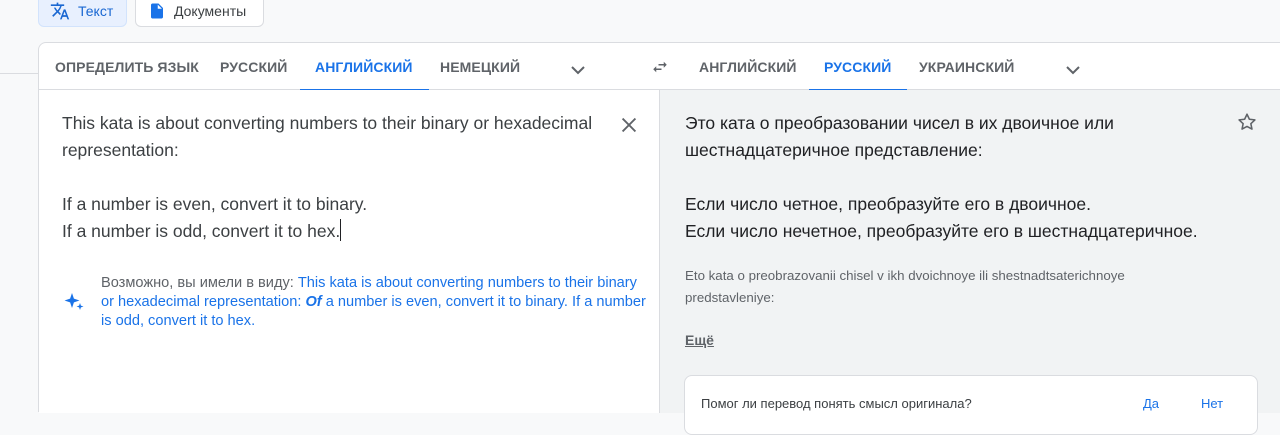 This screenshot has height=435, width=1280. Describe the element at coordinates (748, 66) in the screenshot. I see `tab-target-english: АНГЛИЙСКИЙ` at that location.